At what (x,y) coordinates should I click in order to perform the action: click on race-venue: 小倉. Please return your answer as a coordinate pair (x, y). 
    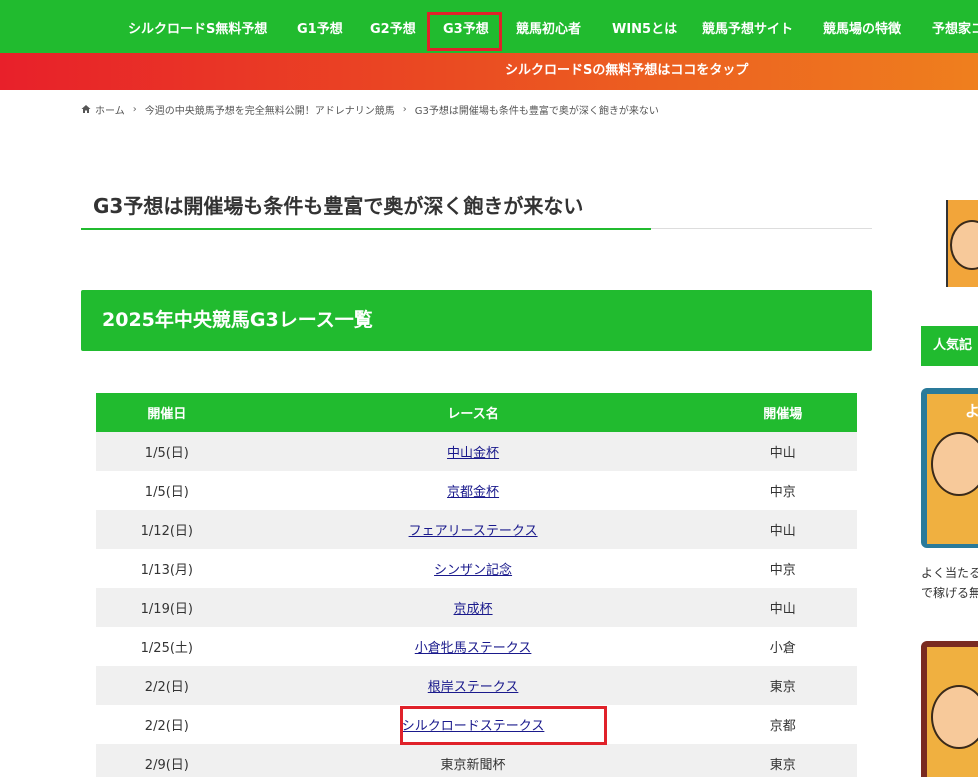
    Looking at the image, I should click on (782, 646).